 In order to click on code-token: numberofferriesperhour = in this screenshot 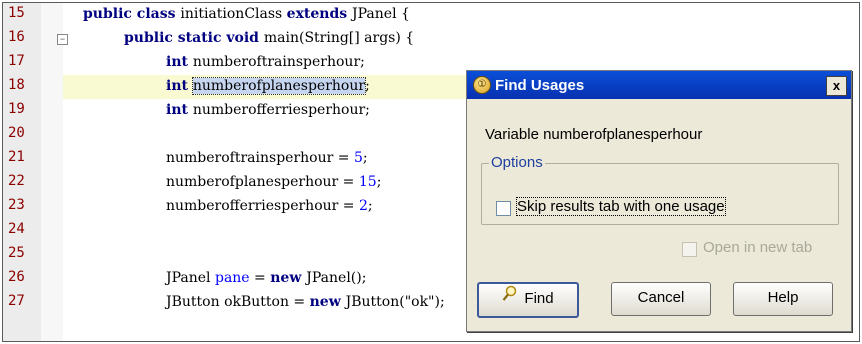, I will do `click(262, 206)`.